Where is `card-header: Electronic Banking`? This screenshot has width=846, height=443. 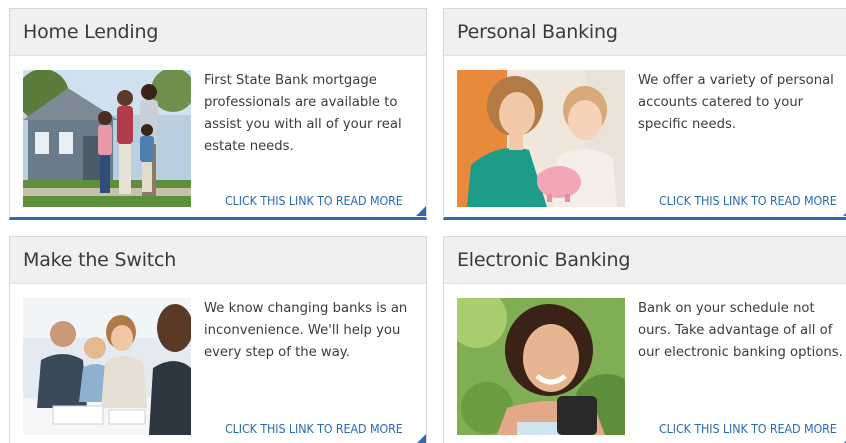 card-header: Electronic Banking is located at coordinates (645, 260).